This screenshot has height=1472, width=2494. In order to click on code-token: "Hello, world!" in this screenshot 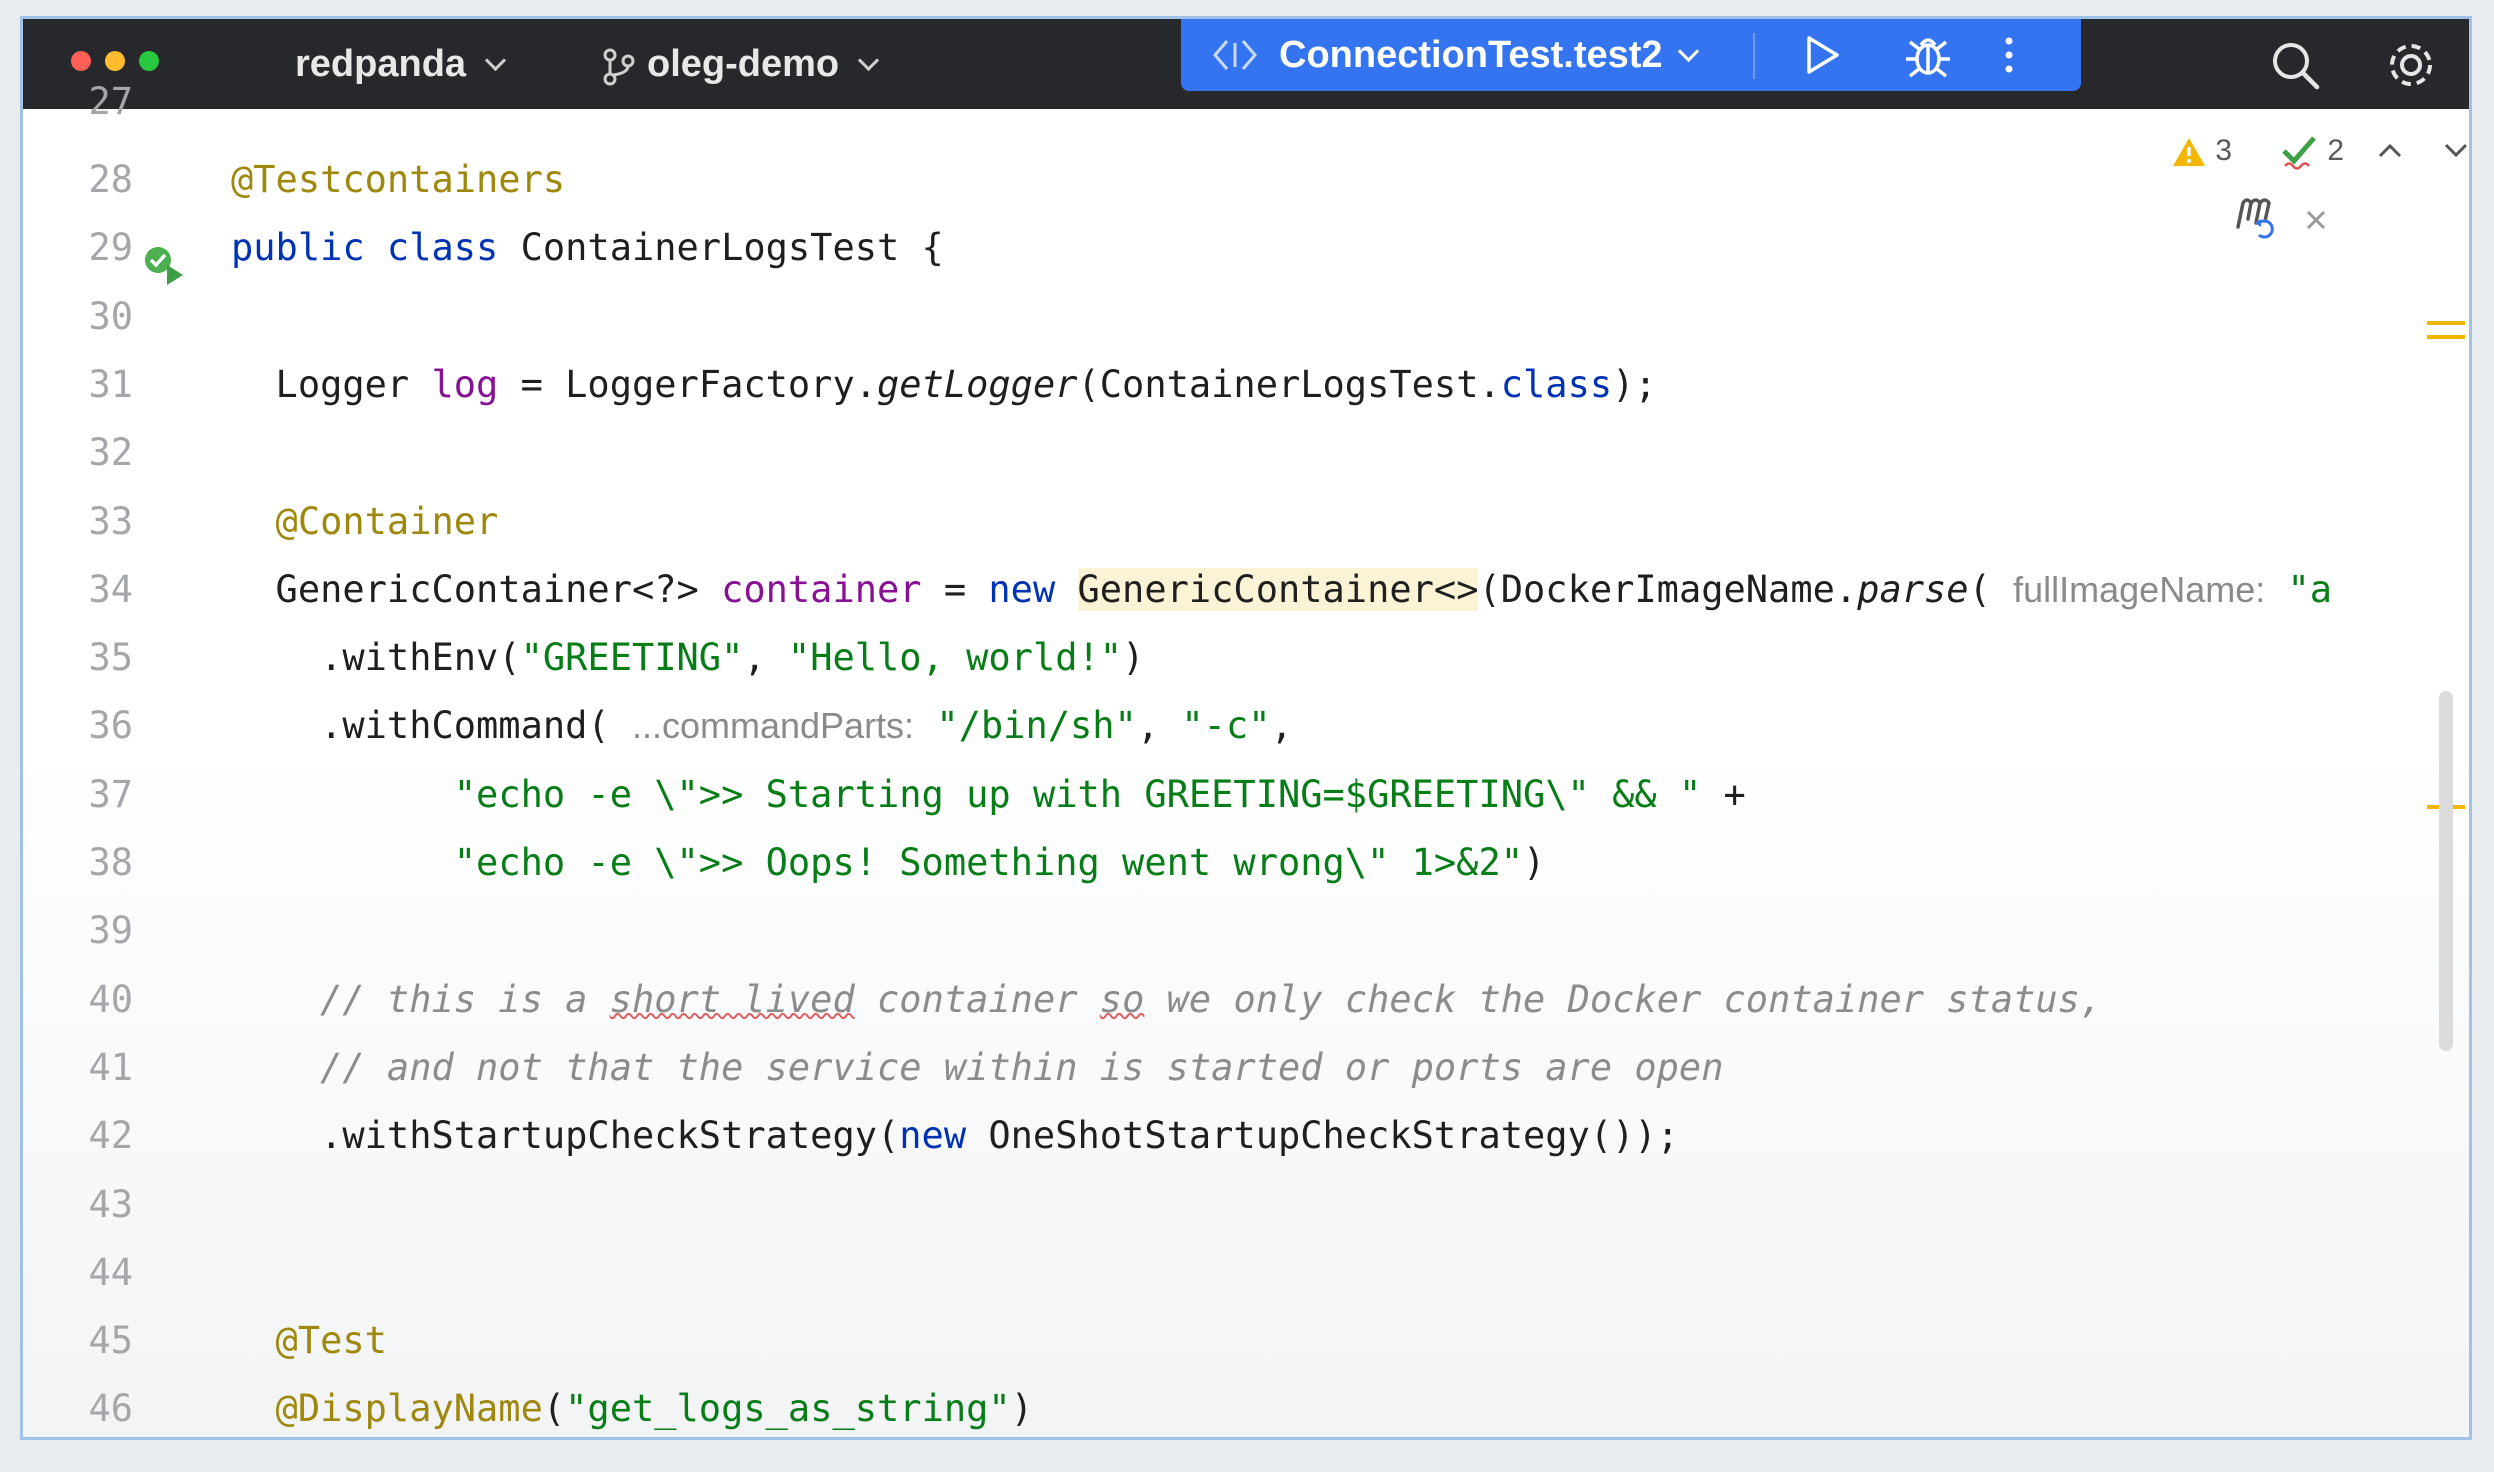, I will do `click(955, 658)`.